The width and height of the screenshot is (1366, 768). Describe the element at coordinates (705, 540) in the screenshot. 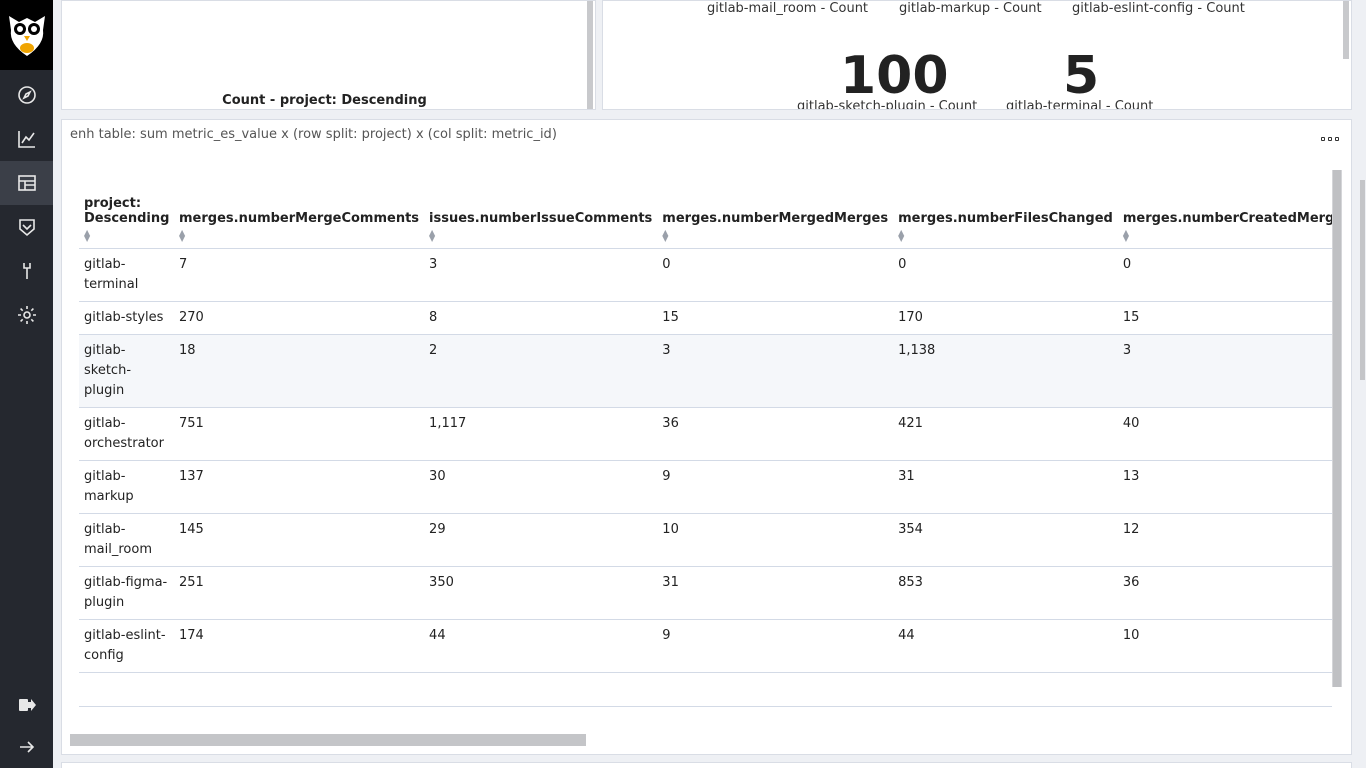

I see `table-row: gitlab-mail_room1452910354125` at that location.